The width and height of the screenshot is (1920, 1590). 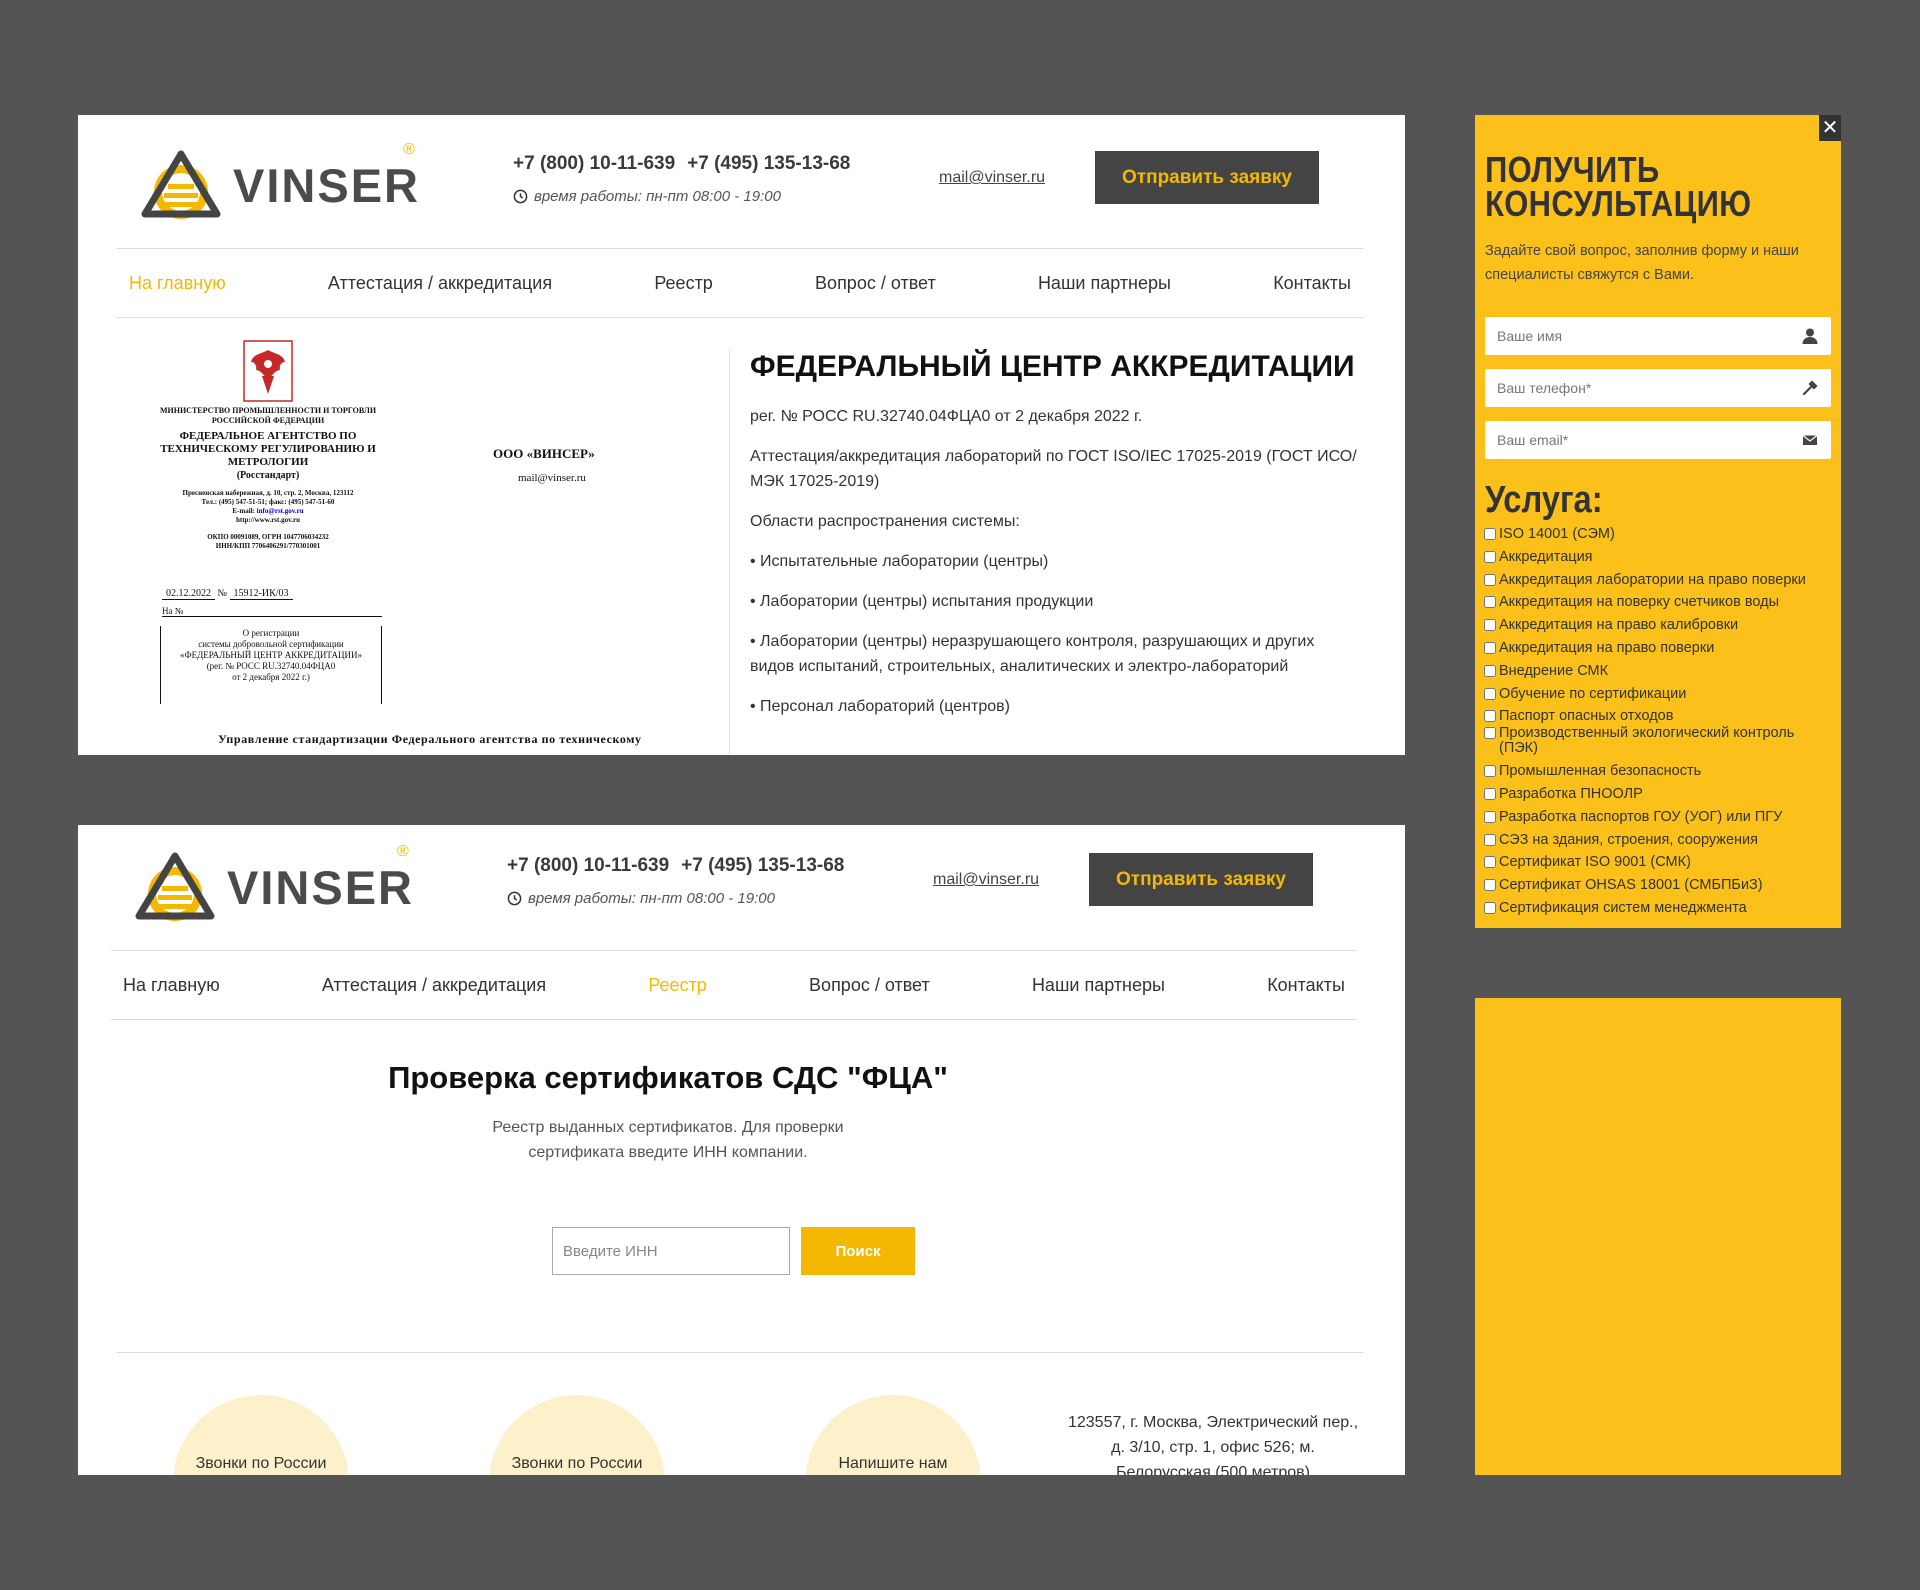 What do you see at coordinates (1659, 771) in the screenshot?
I see `service-option: Промышленная безопасность` at bounding box center [1659, 771].